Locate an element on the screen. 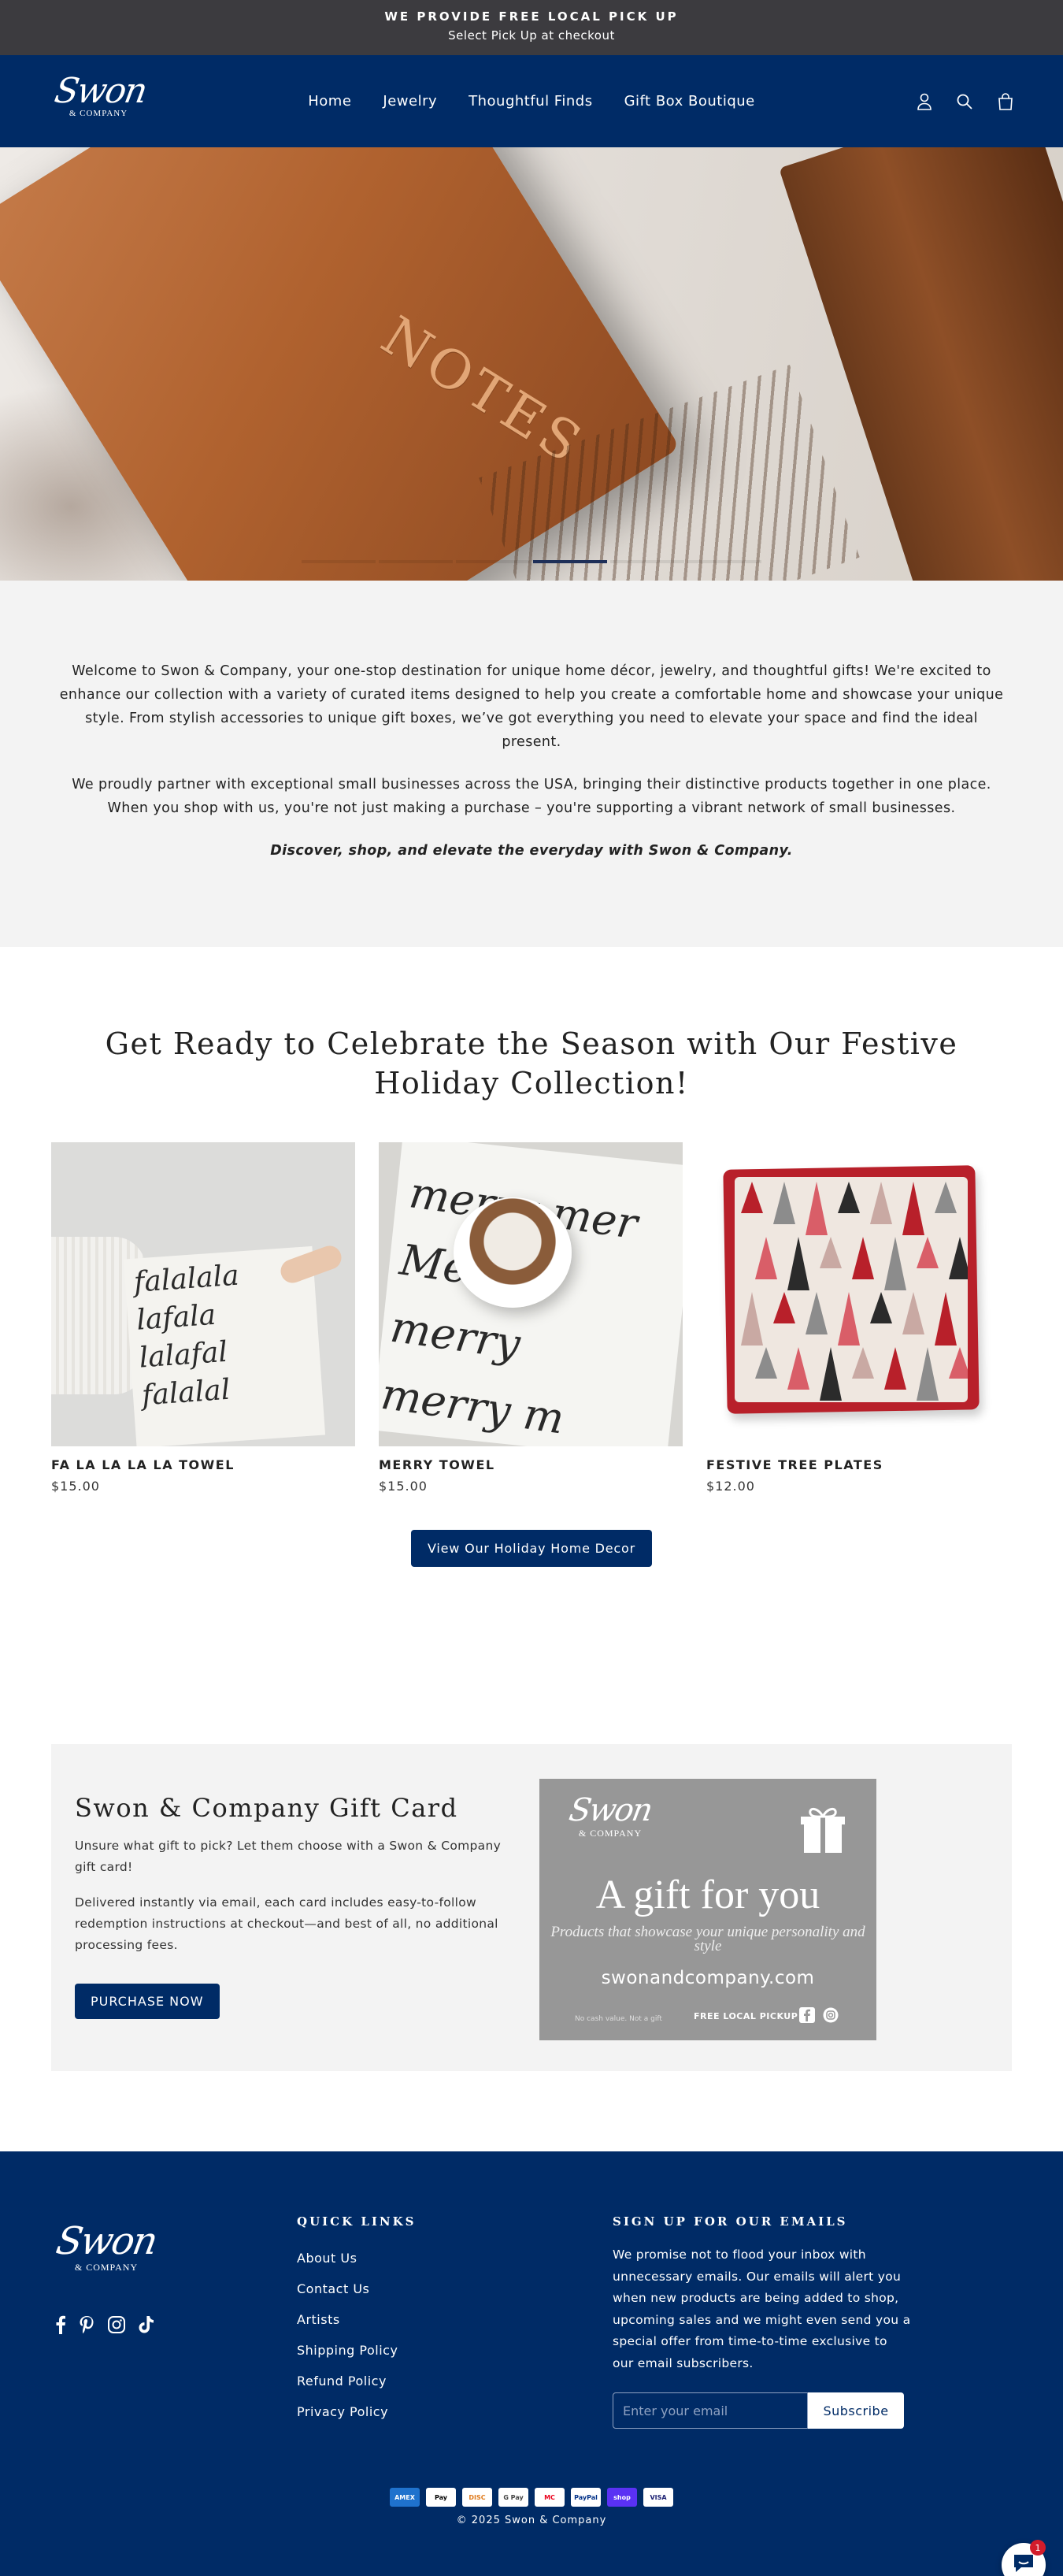  chat-badge: 1 is located at coordinates (1038, 2548).